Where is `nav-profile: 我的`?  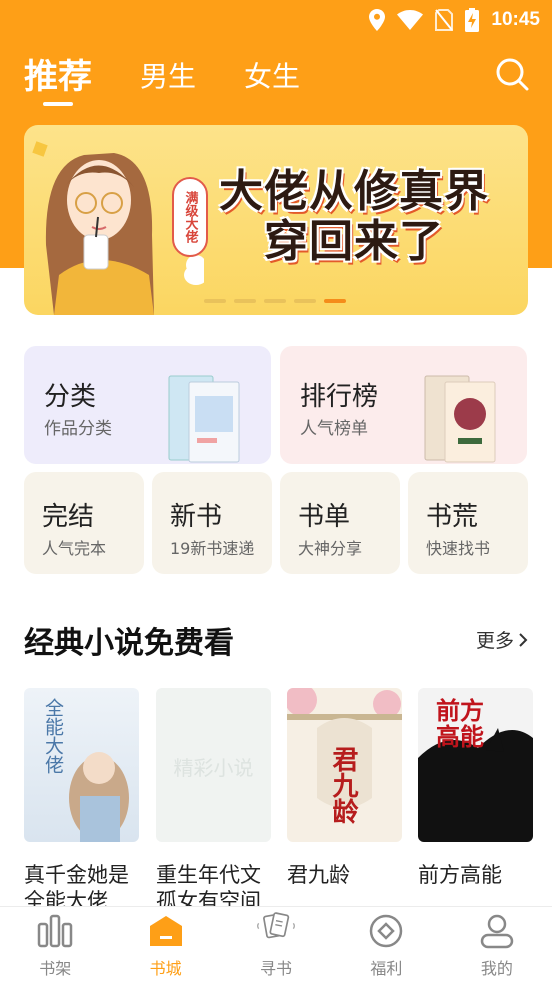 nav-profile: 我的 is located at coordinates (497, 944).